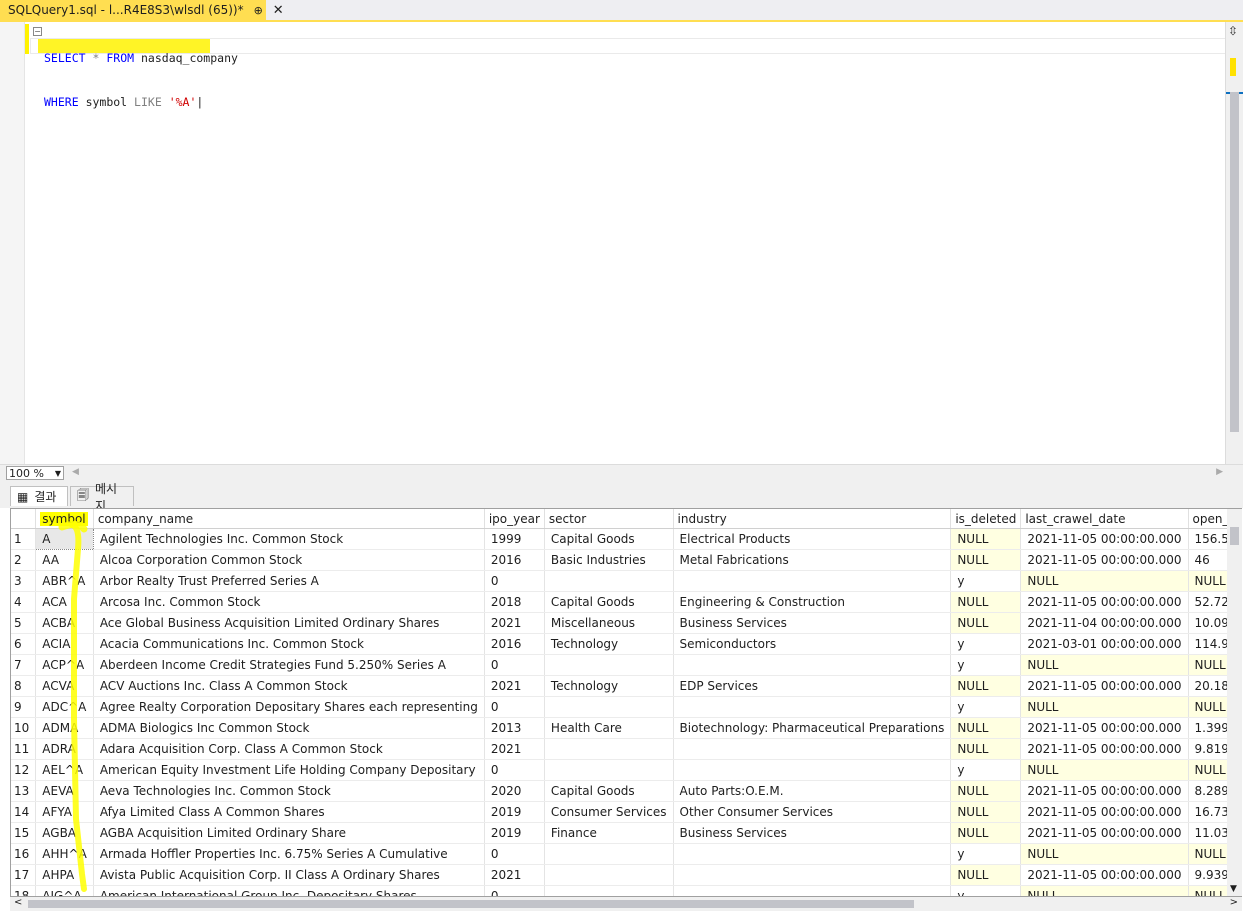  Describe the element at coordinates (289, 581) in the screenshot. I see `cell-company-name: Arbor Realty Trust Preferred Series A` at that location.